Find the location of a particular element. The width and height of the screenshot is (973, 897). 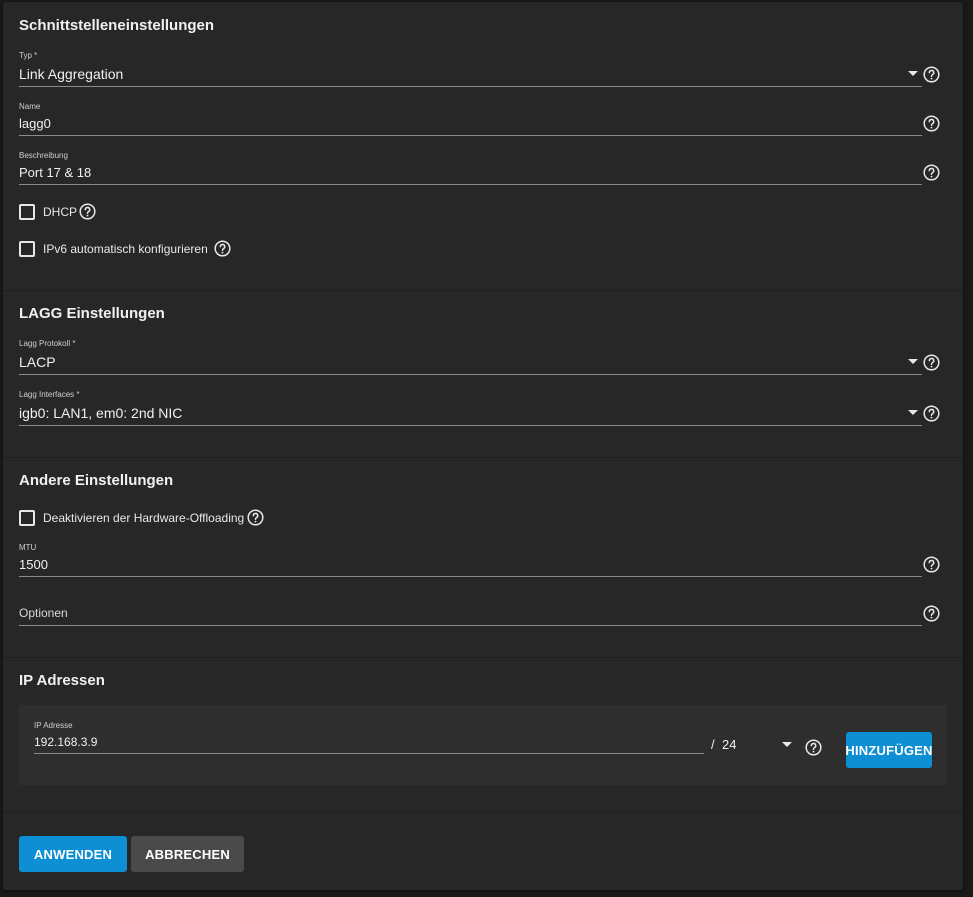

ip-address-input: 192.168.3.9 is located at coordinates (65, 742).